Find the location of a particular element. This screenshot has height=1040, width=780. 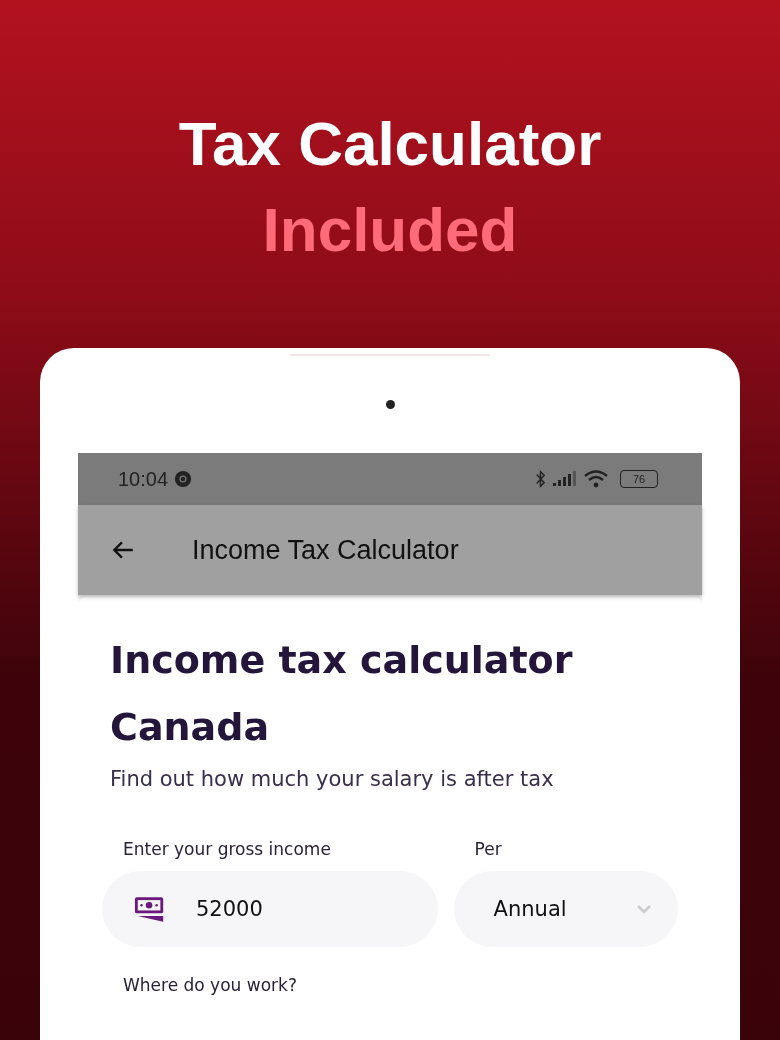

signal-icon is located at coordinates (565, 479).